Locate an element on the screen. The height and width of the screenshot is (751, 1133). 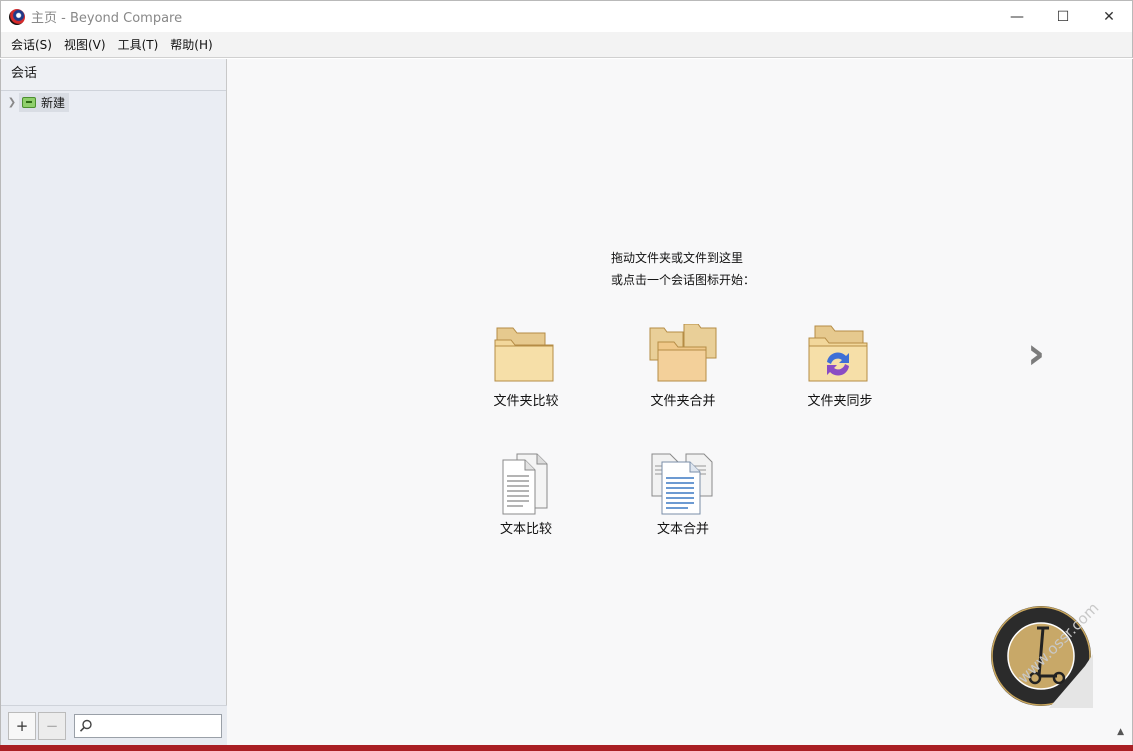
session-folder-icon is located at coordinates (29, 102).